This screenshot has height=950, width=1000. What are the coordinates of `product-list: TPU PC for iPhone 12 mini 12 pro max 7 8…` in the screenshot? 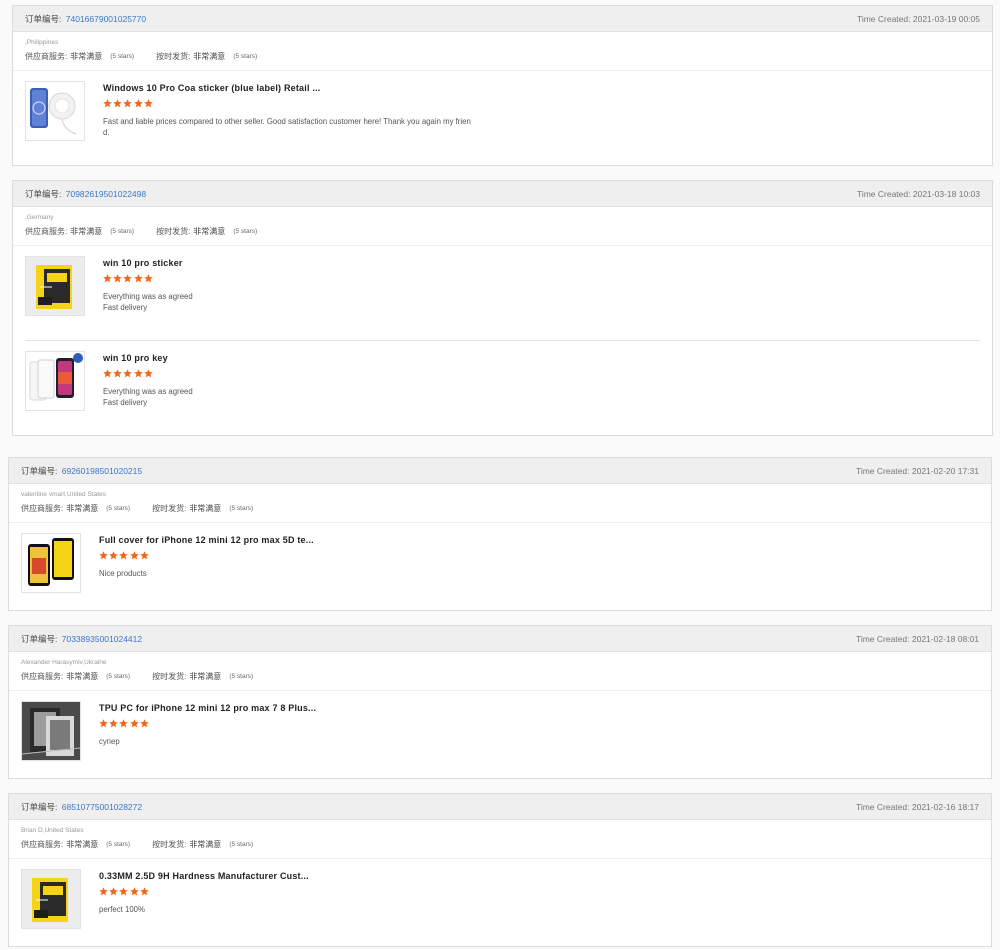 It's located at (500, 733).